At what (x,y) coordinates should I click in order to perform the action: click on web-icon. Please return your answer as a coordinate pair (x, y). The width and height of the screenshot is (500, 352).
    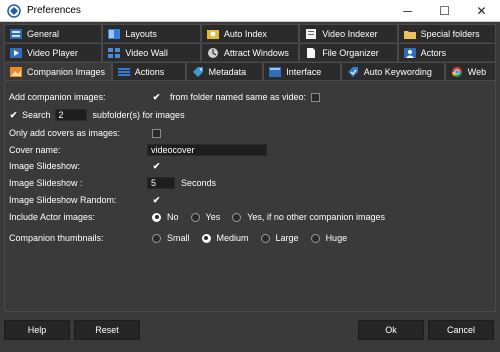
    Looking at the image, I should click on (457, 72).